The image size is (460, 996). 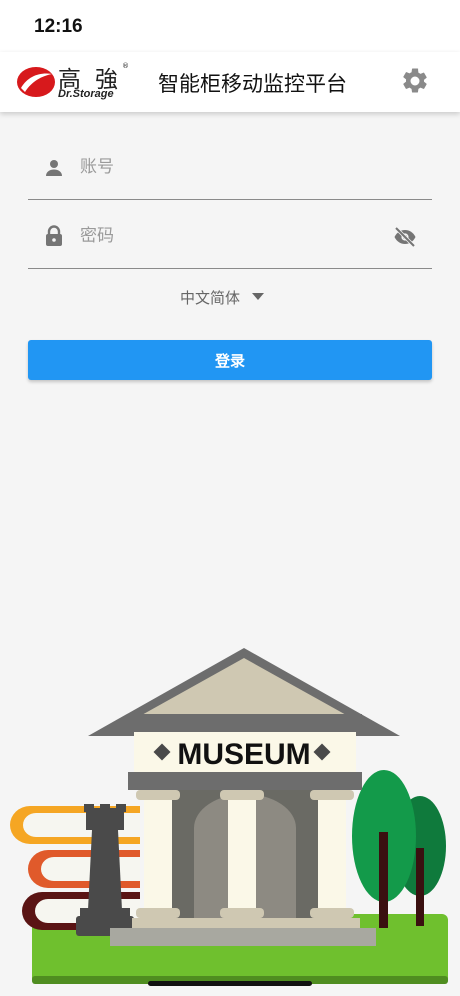 I want to click on logo-english-text: Dr.Storage, so click(x=86, y=94).